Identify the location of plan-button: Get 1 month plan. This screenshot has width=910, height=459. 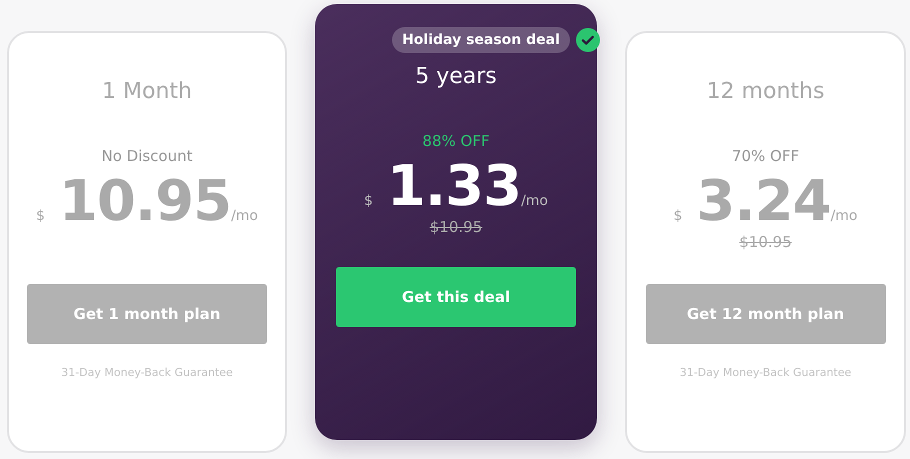
(147, 314).